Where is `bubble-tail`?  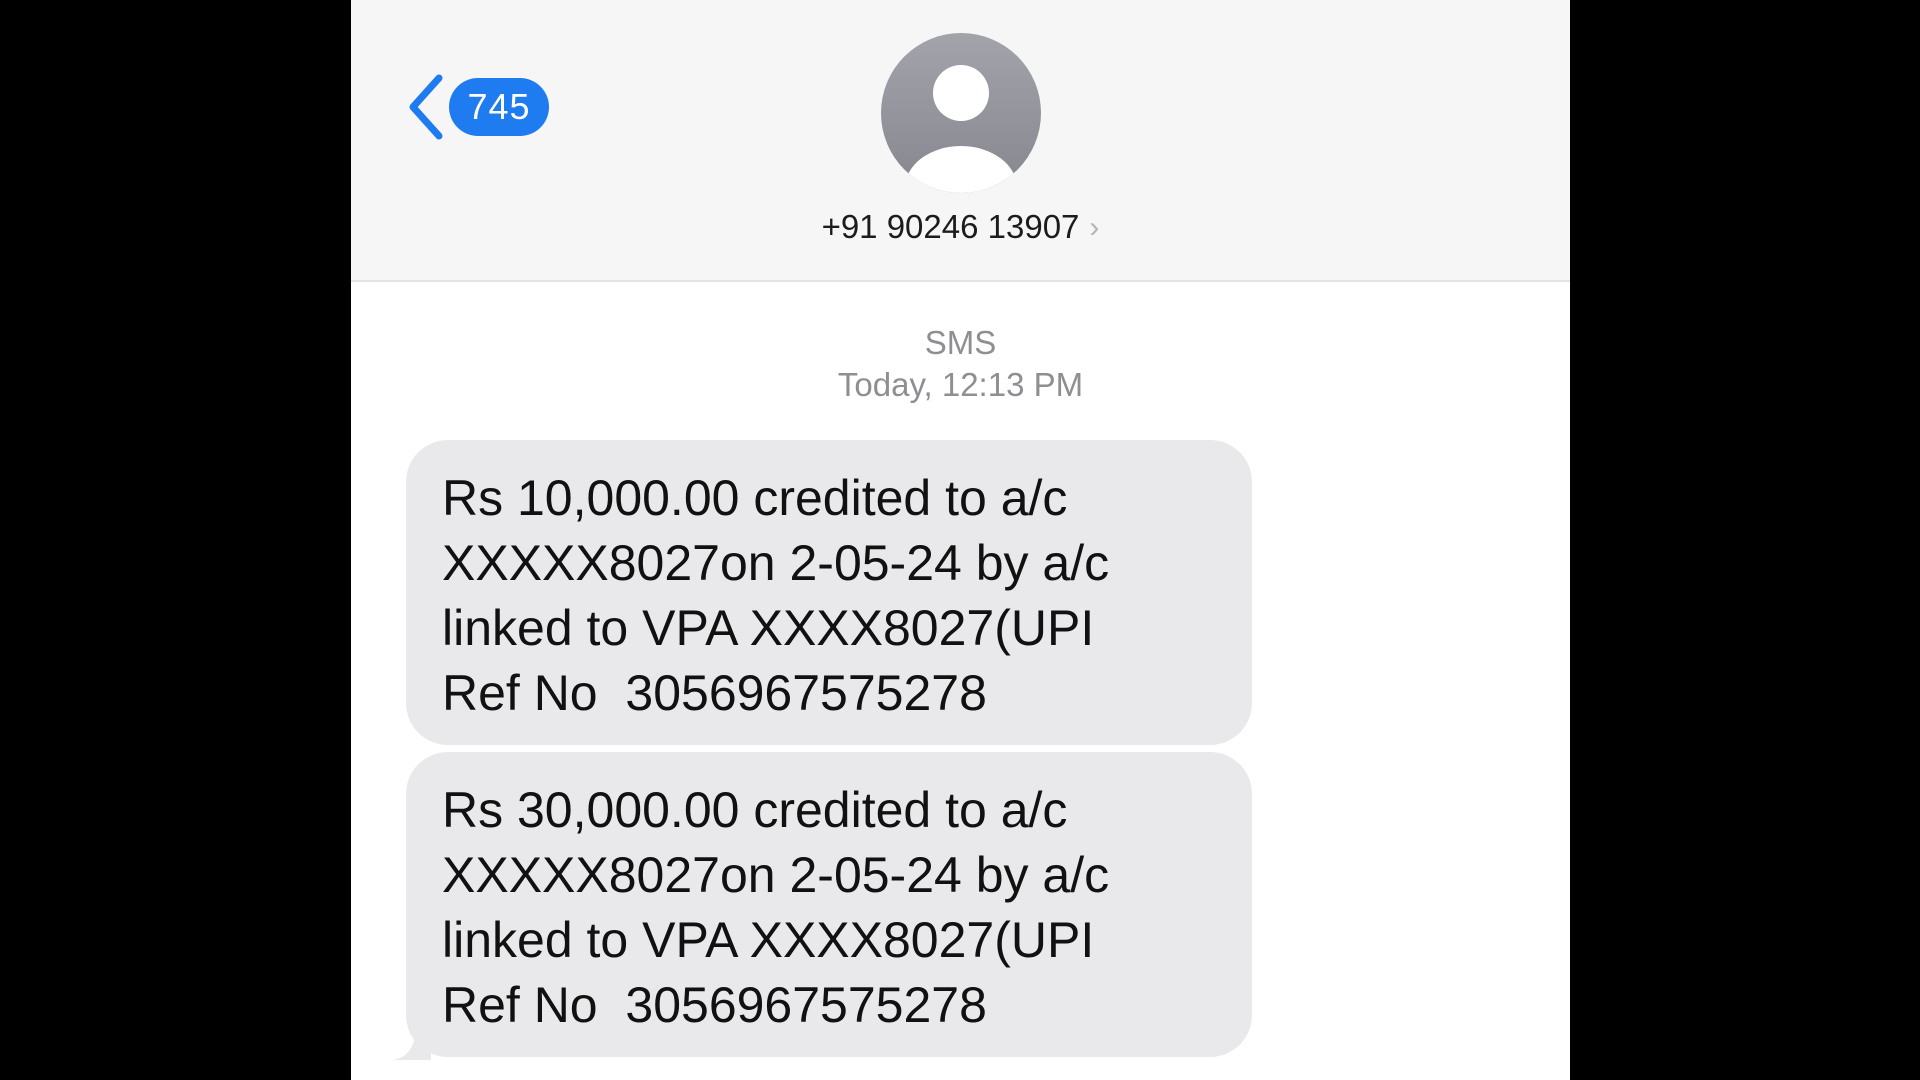 bubble-tail is located at coordinates (412, 1048).